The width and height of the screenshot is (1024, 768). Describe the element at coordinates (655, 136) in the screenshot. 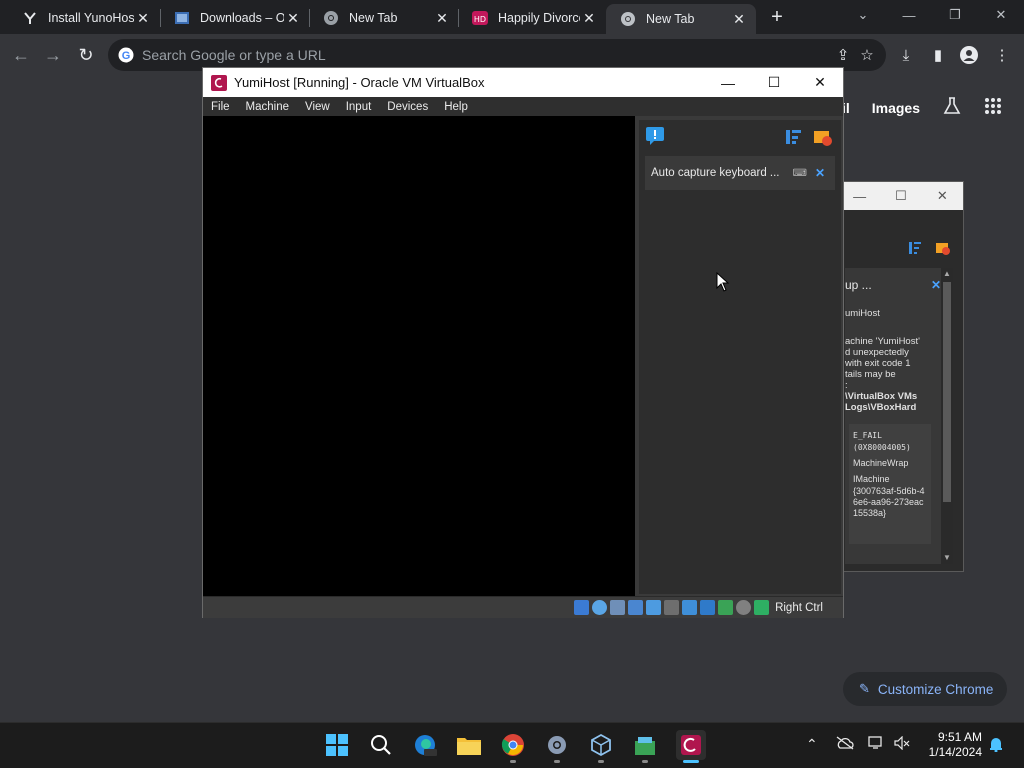

I see `notification-center-icon` at that location.